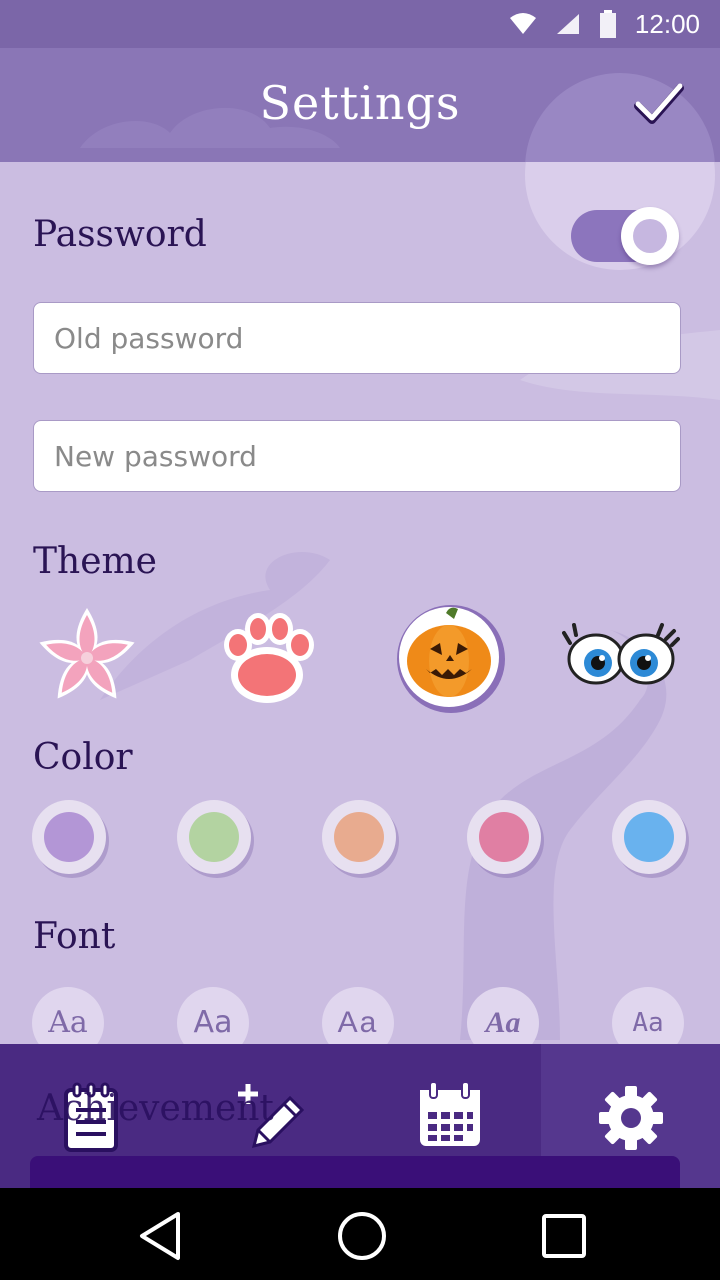 Image resolution: width=720 pixels, height=1280 pixels. Describe the element at coordinates (621, 654) in the screenshot. I see `eyes-icon` at that location.